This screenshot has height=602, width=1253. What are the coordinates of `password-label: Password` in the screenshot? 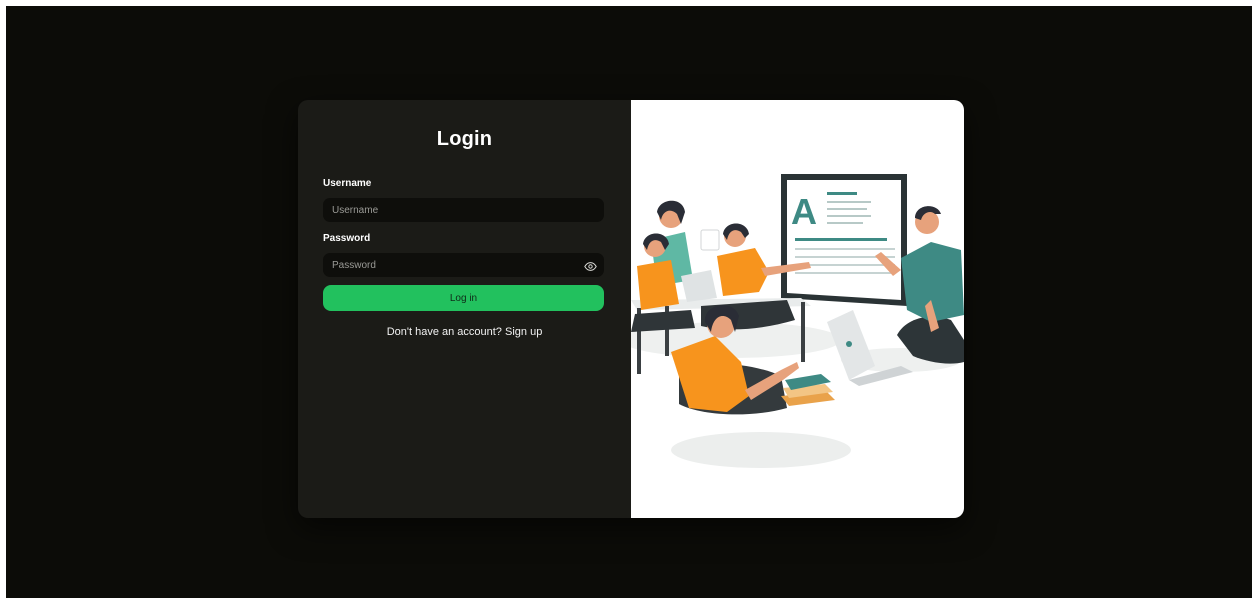 It's located at (347, 238).